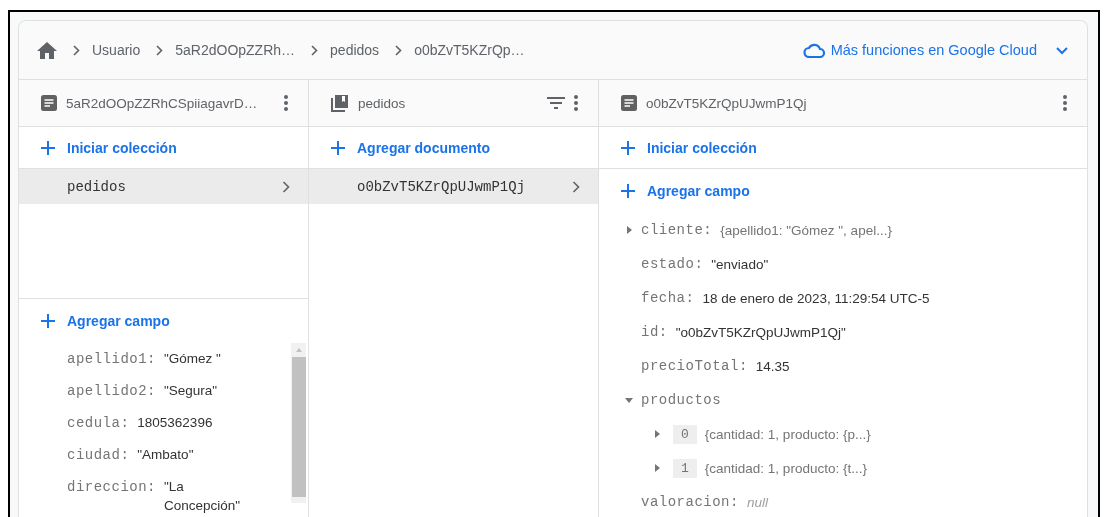  What do you see at coordinates (694, 366) in the screenshot?
I see `field-key: precioTotal:` at bounding box center [694, 366].